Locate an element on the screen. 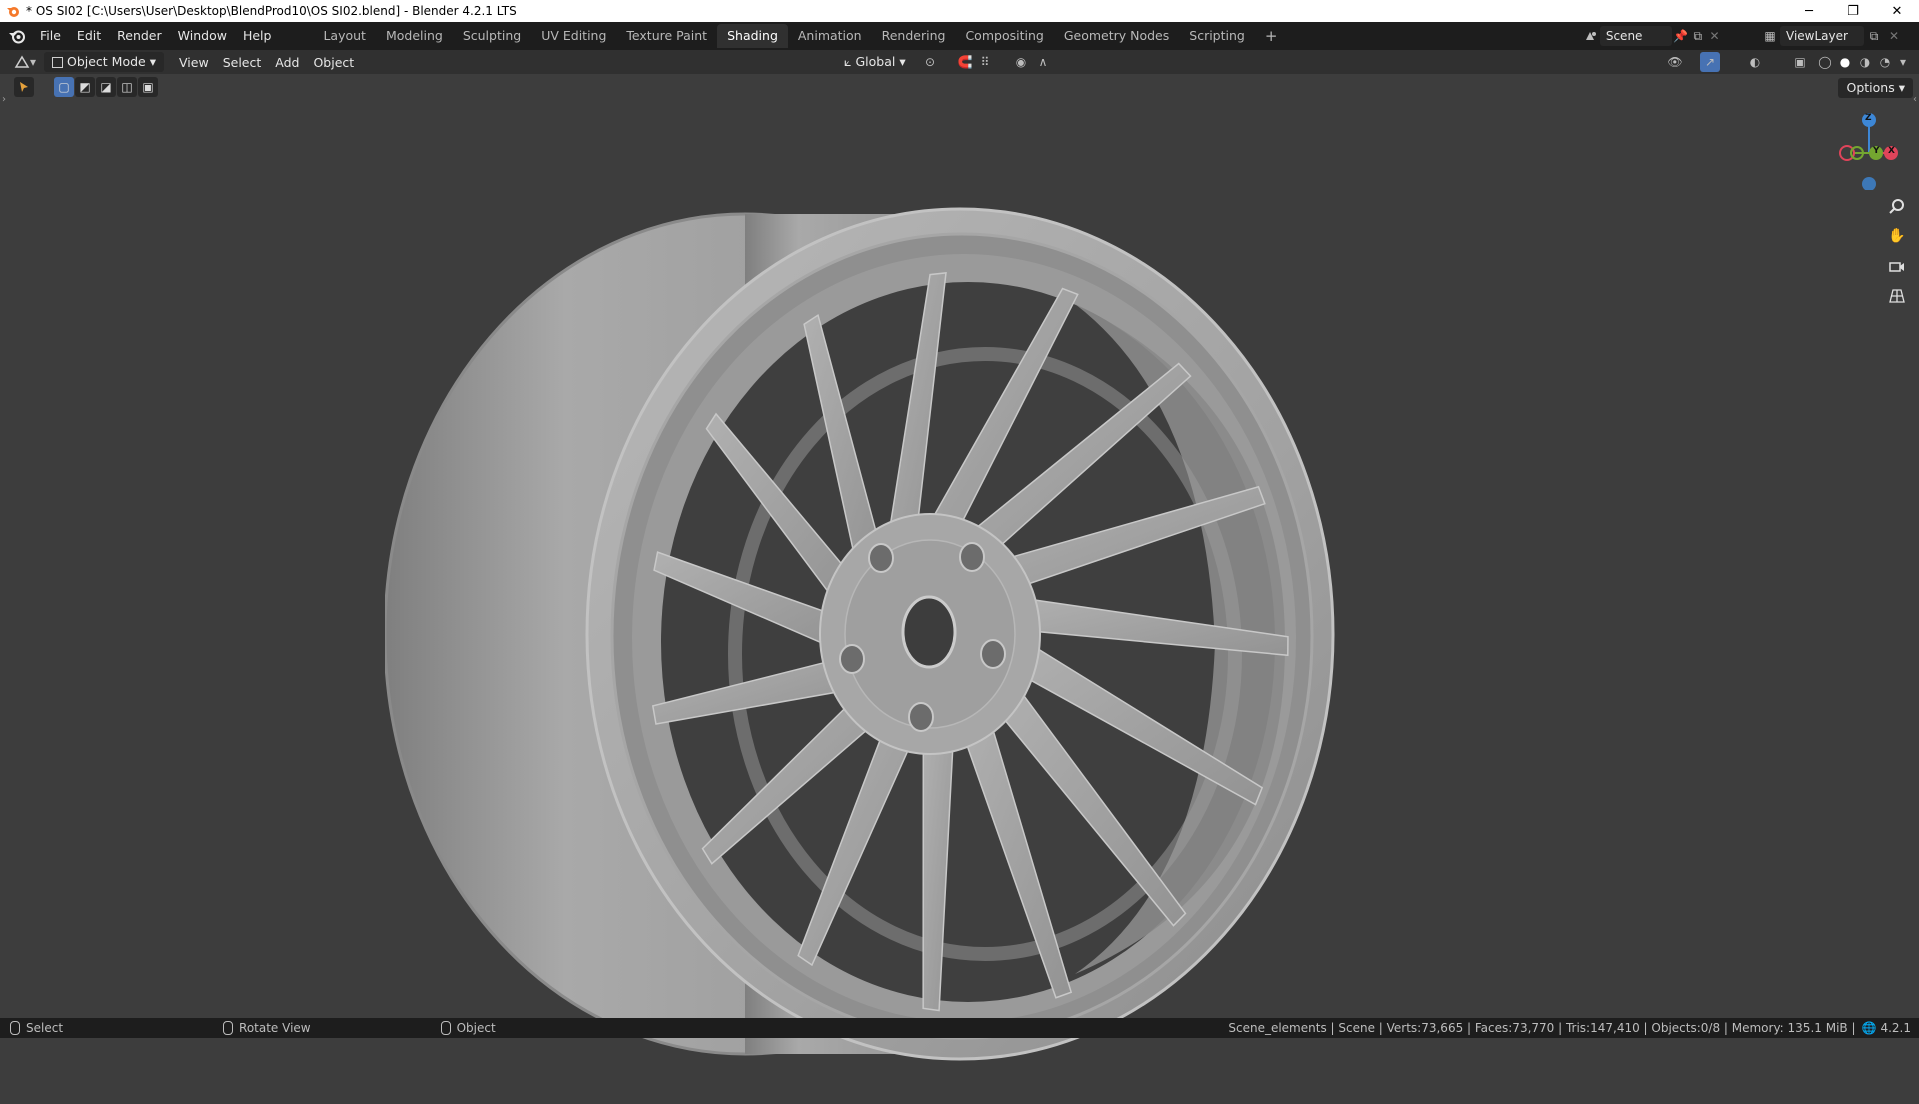 The height and width of the screenshot is (1104, 1919). blender-app-icon is located at coordinates (13, 12).